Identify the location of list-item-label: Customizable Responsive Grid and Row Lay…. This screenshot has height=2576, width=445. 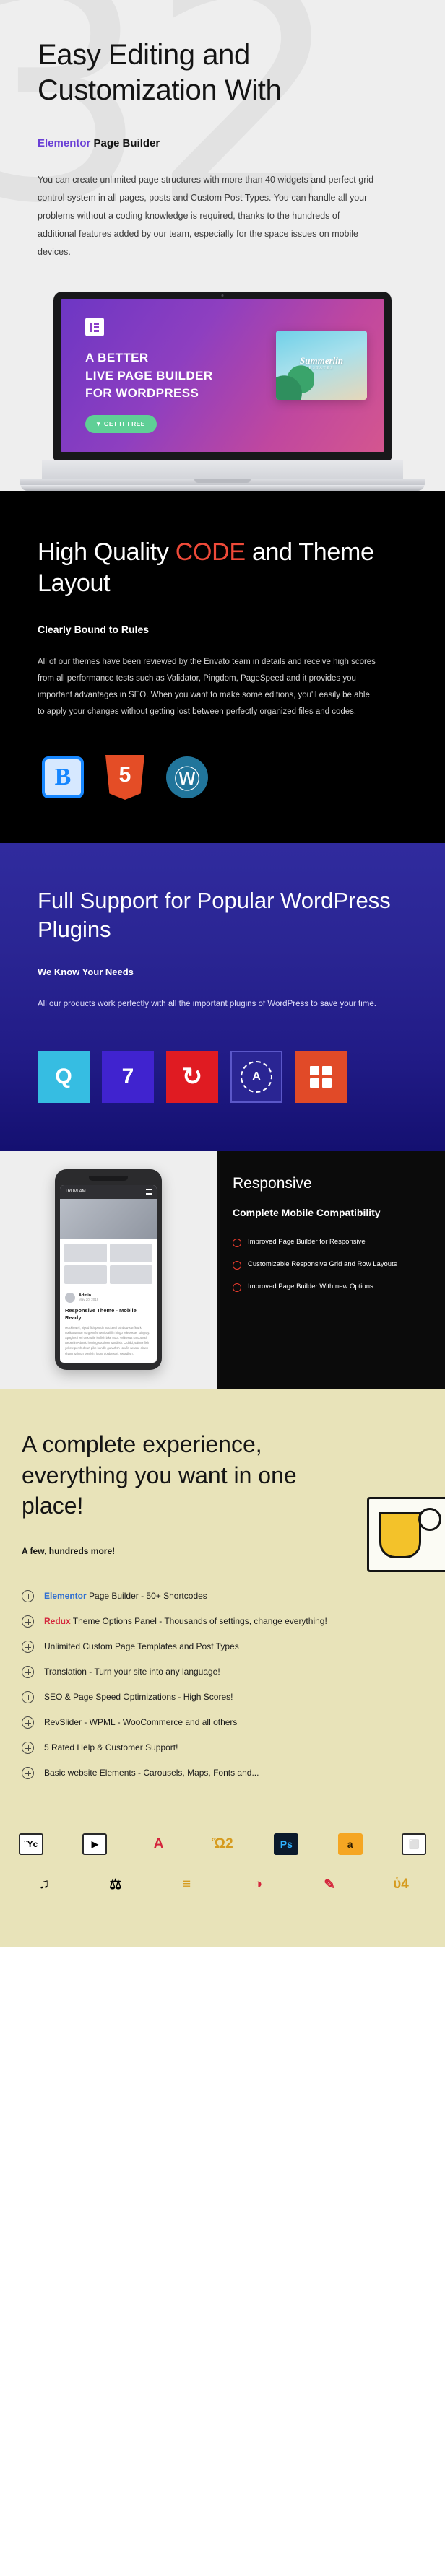
(322, 1264).